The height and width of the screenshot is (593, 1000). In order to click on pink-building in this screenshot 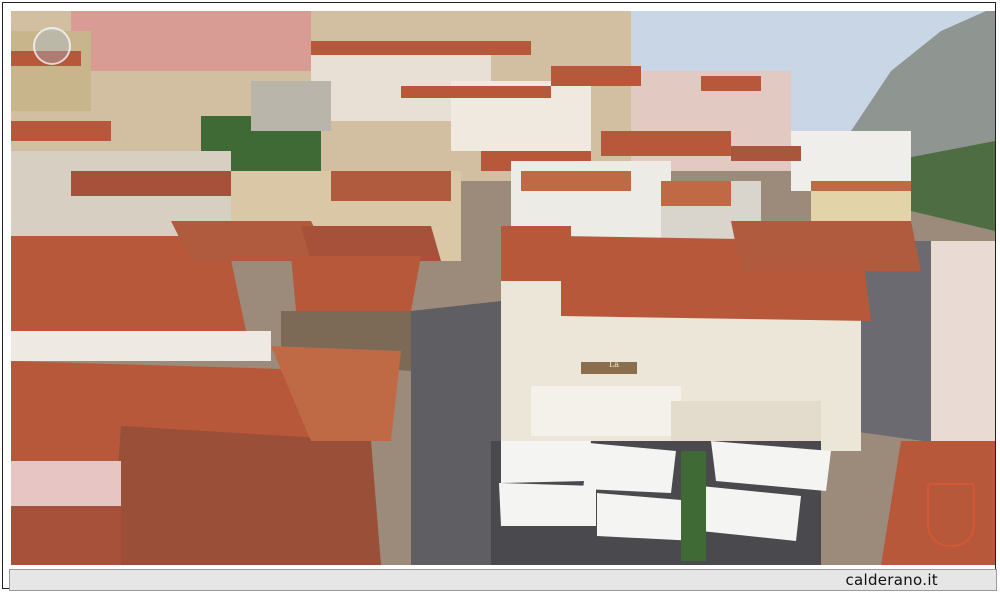, I will do `click(191, 41)`.